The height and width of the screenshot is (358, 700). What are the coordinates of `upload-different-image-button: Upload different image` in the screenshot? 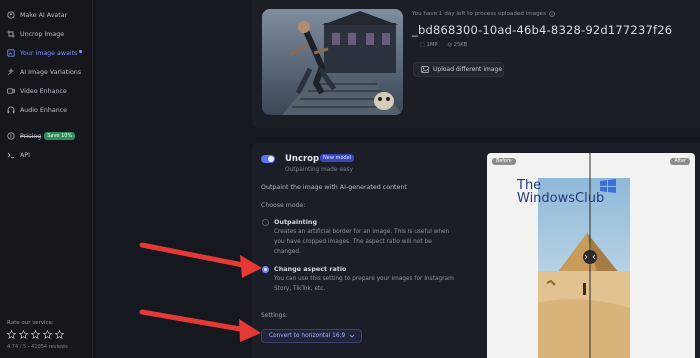 It's located at (458, 69).